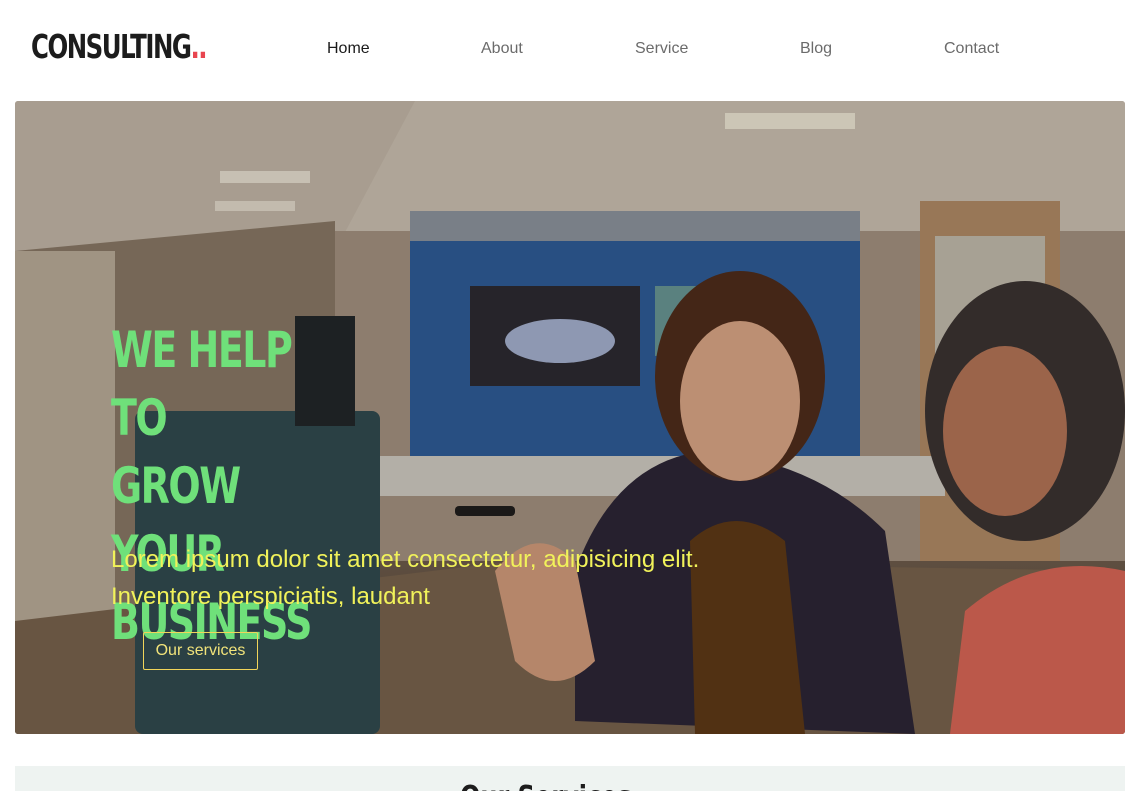 This screenshot has width=1148, height=791. What do you see at coordinates (661, 49) in the screenshot?
I see `nav-item-service: Service` at bounding box center [661, 49].